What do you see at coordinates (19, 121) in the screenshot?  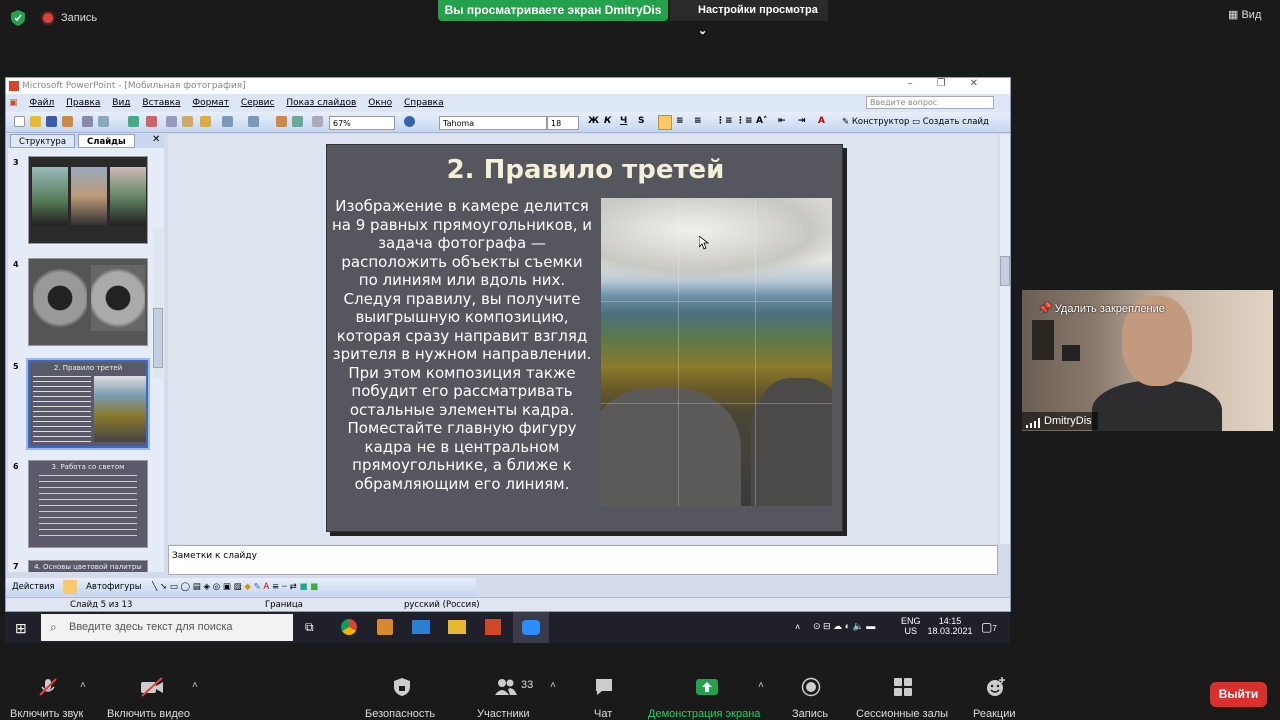 I see `new-icon` at bounding box center [19, 121].